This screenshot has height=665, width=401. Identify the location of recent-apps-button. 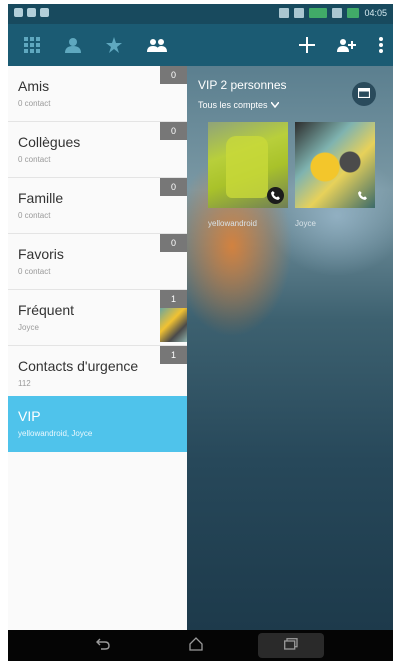
(291, 646).